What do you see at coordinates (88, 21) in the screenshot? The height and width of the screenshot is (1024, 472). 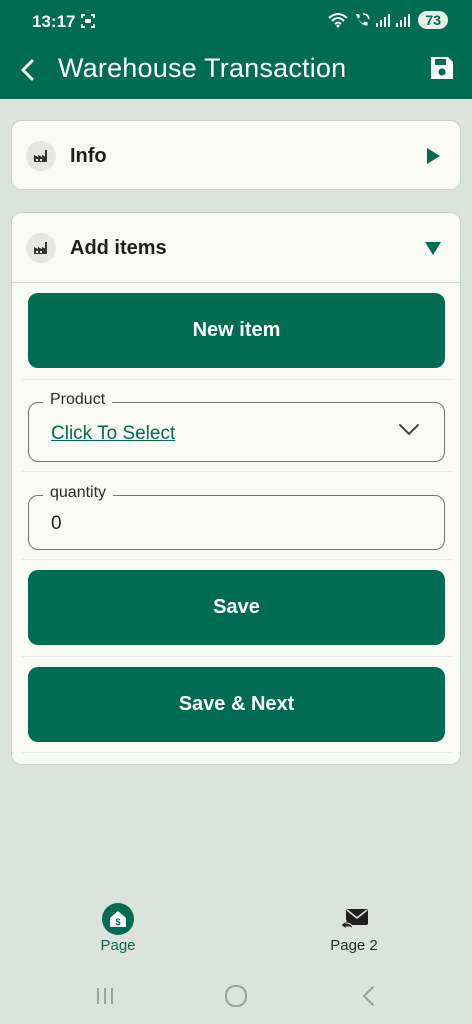 I see `screen-record-icon` at bounding box center [88, 21].